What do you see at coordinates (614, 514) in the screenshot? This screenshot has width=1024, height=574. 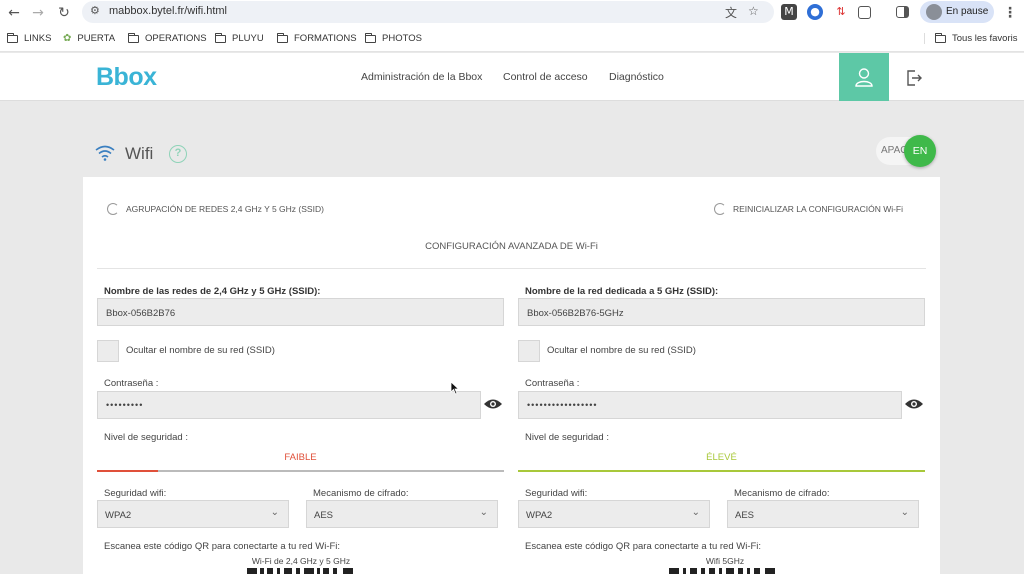 I see `wifi-security-5ghz-select: WPA2 ⌄` at bounding box center [614, 514].